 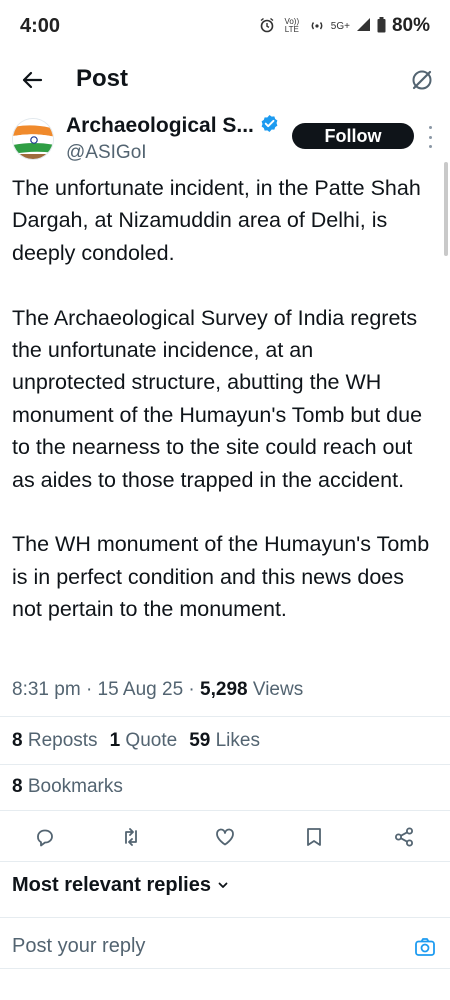 I want to click on follow-button: Follow, so click(x=353, y=136).